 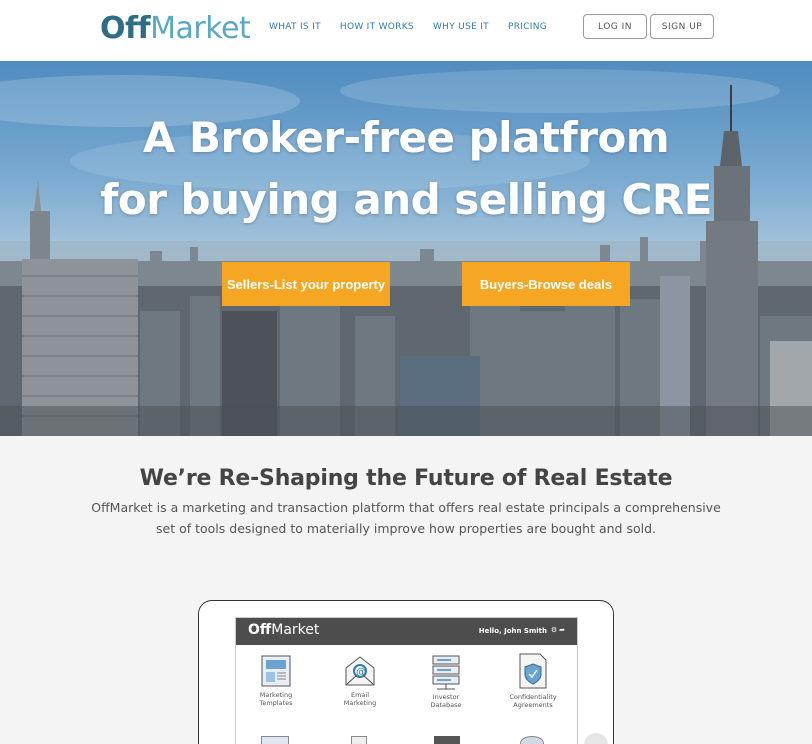 What do you see at coordinates (615, 26) in the screenshot?
I see `login-button: LOG IN` at bounding box center [615, 26].